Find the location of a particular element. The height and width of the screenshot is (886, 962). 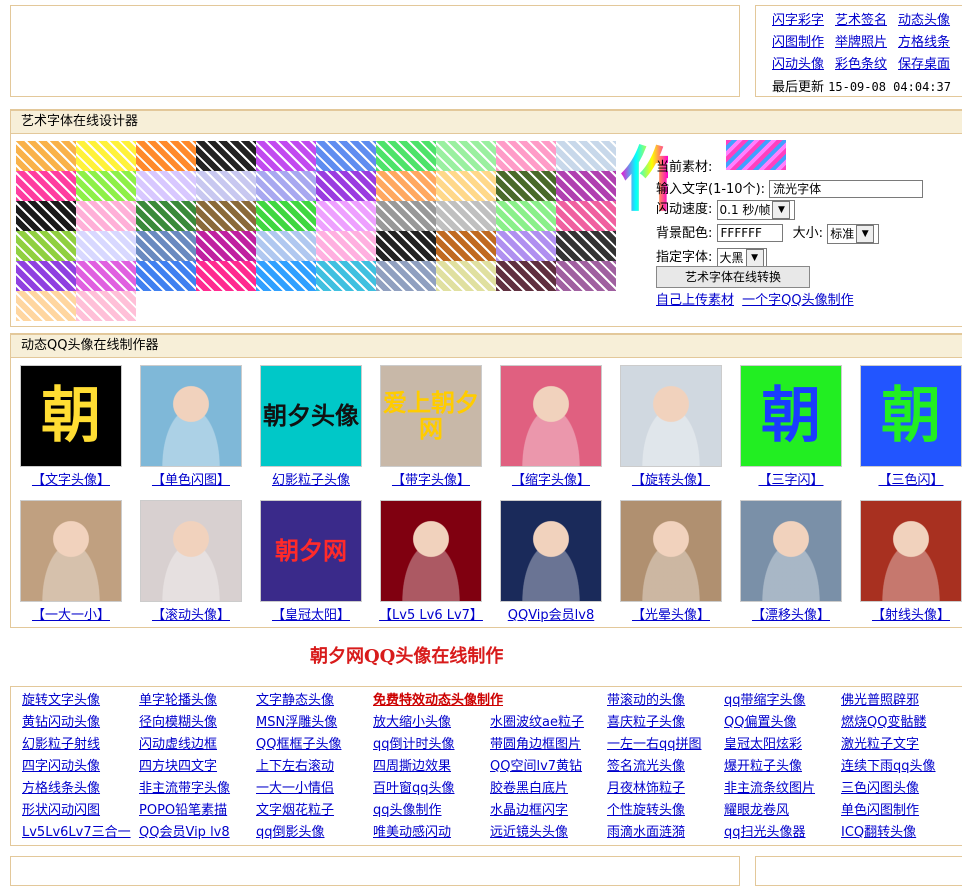

speed-select: 0.1 秒/帧 ▼ is located at coordinates (755, 209).